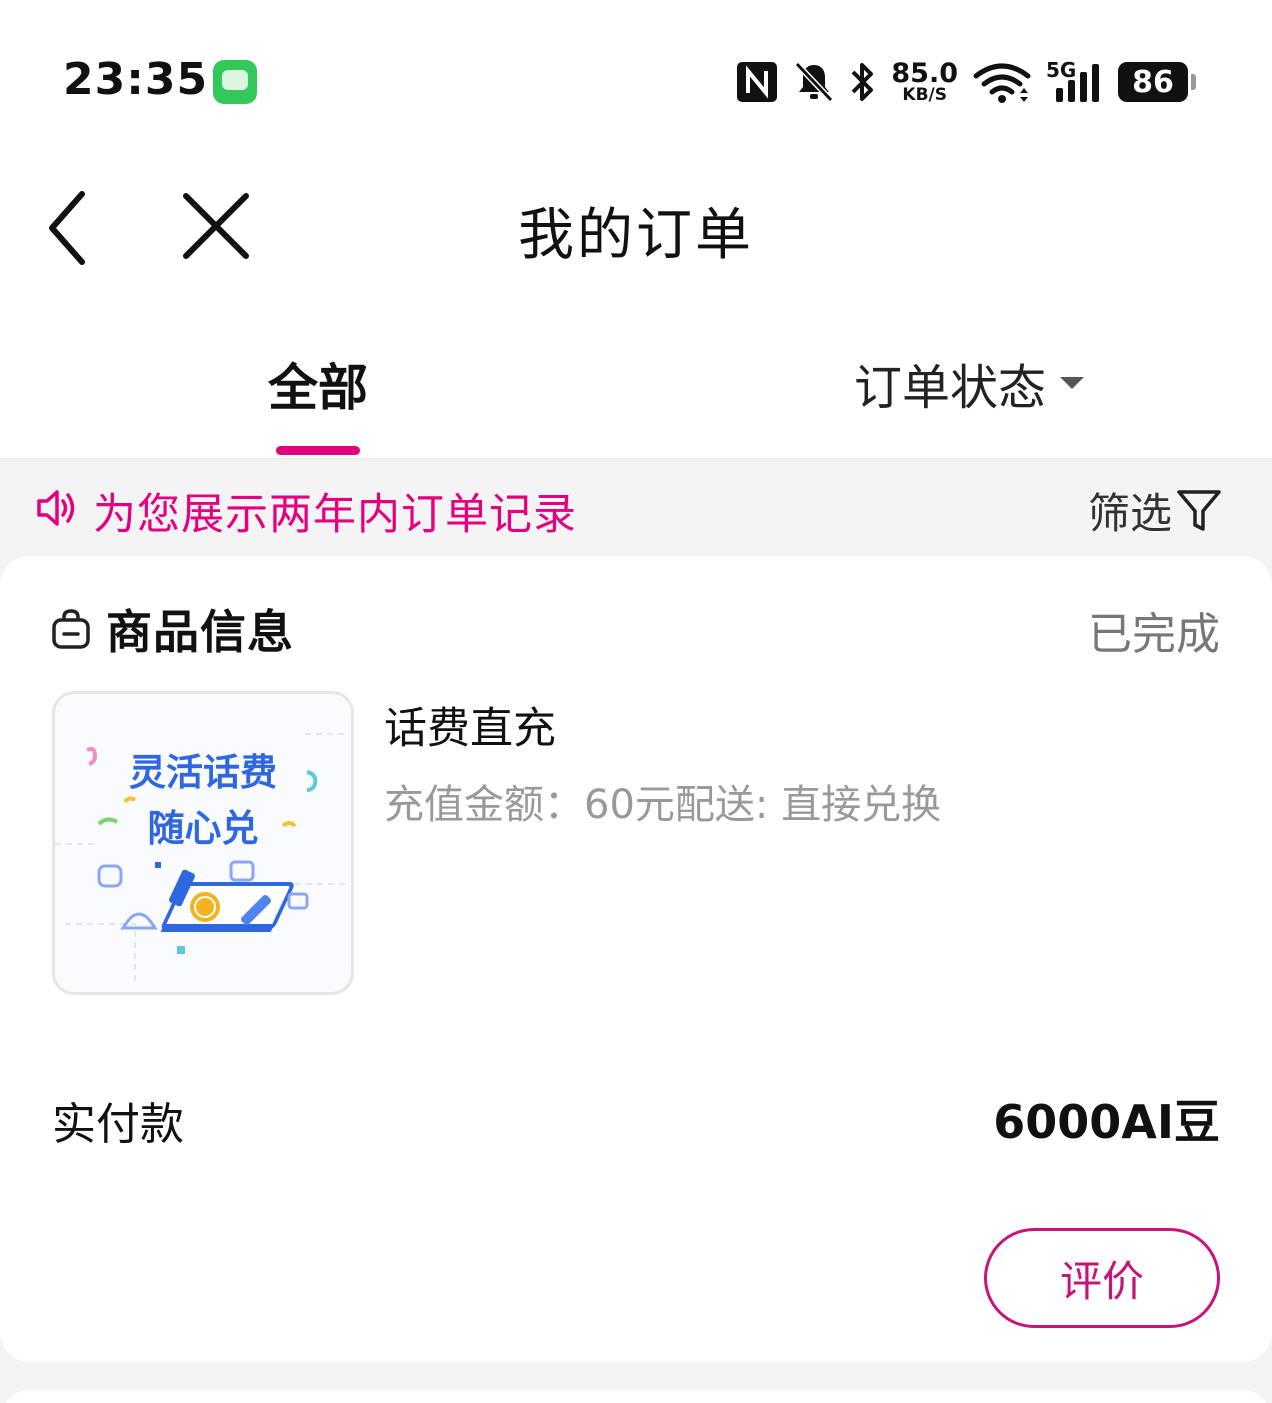 Image resolution: width=1272 pixels, height=1403 pixels. I want to click on tab-bar: 全部 订单状态, so click(636, 385).